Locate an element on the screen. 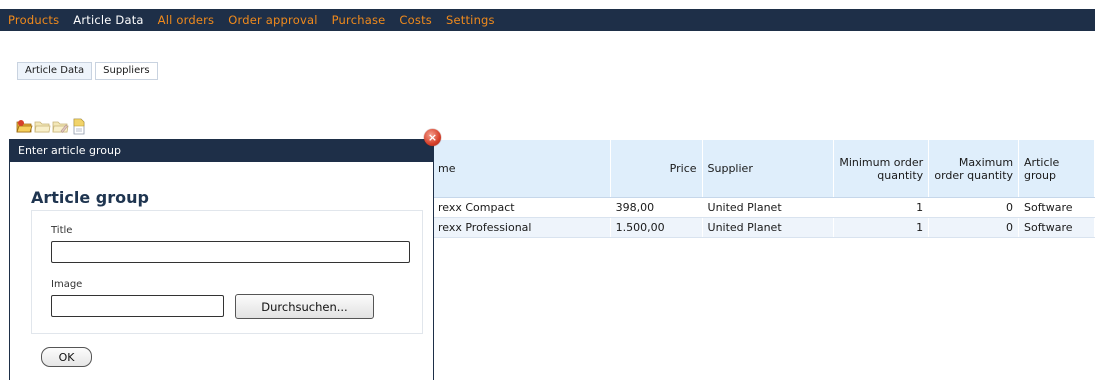  folder-edit-icon is located at coordinates (60, 126).